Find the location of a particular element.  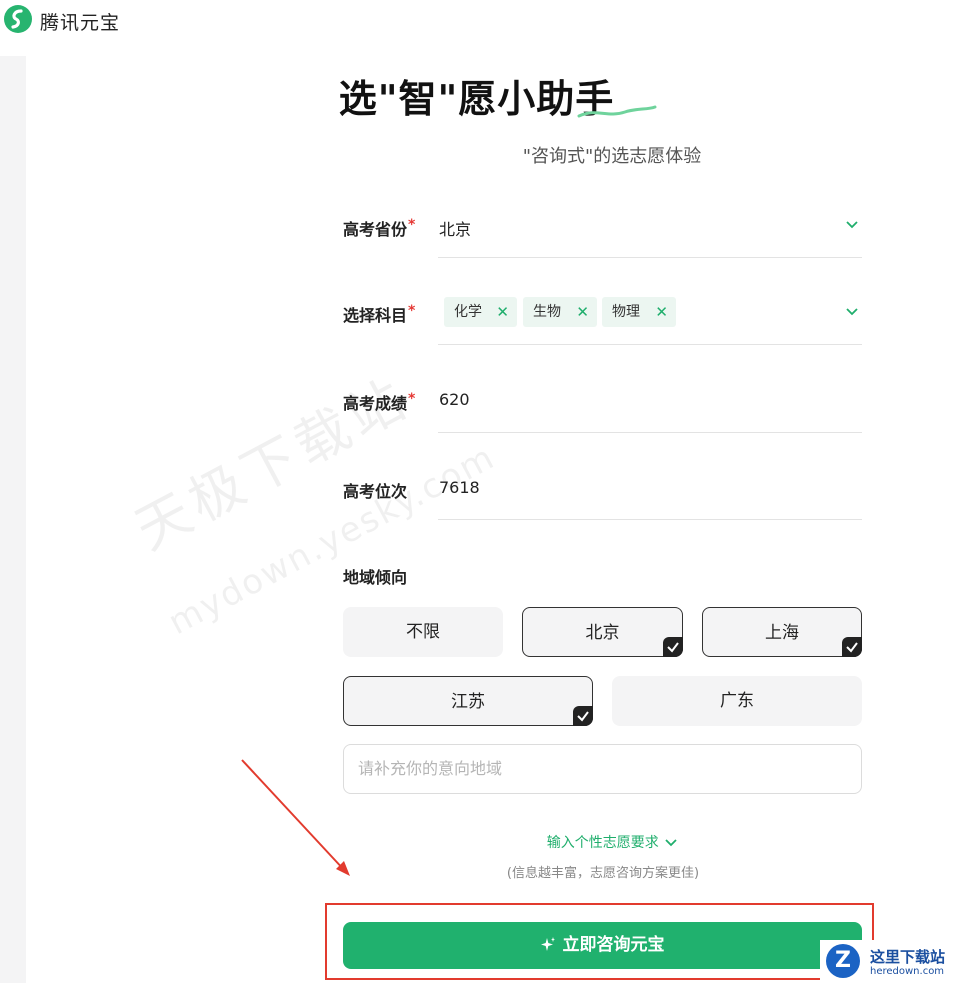

region-option-unlimited: 不限 is located at coordinates (423, 632).